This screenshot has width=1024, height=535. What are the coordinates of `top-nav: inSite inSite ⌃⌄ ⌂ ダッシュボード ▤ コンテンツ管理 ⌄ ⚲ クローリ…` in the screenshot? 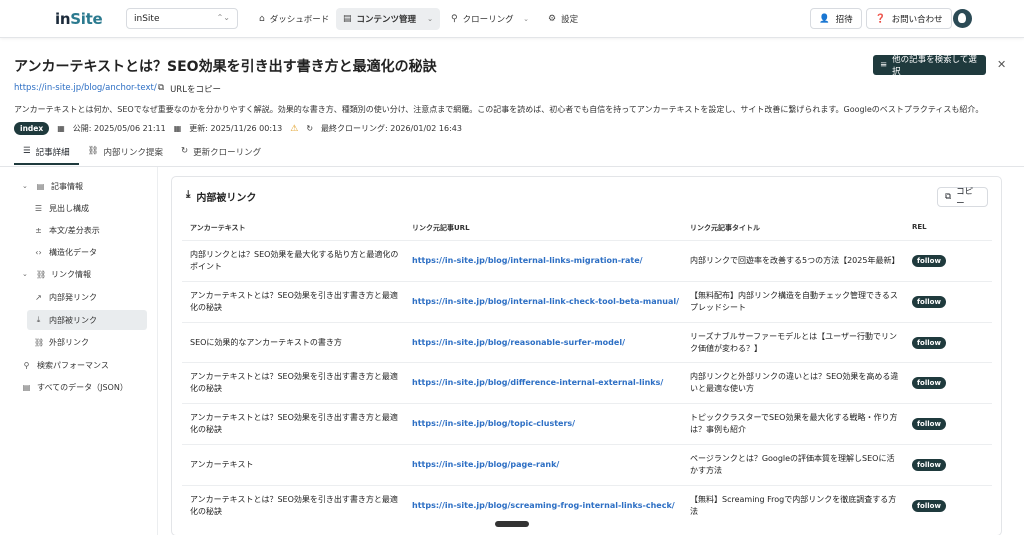 It's located at (512, 19).